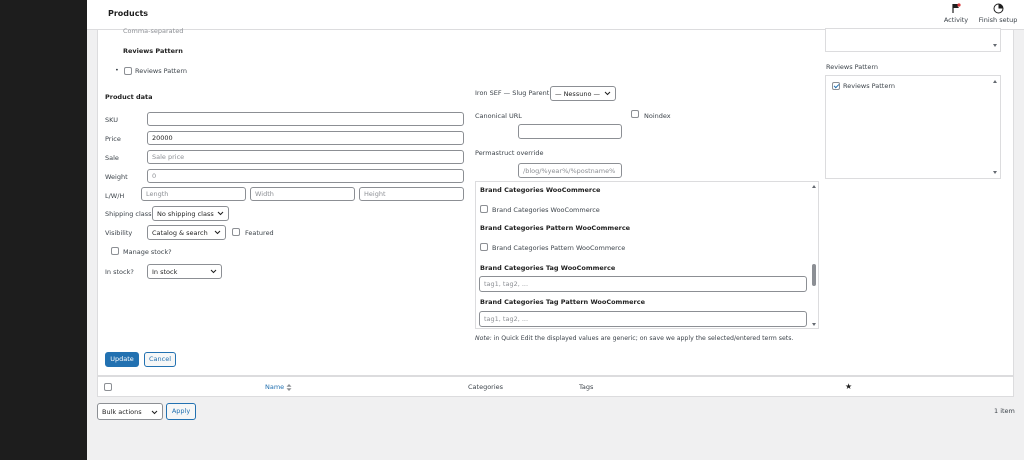 This screenshot has width=1024, height=460. Describe the element at coordinates (305, 119) in the screenshot. I see `sku-input` at that location.